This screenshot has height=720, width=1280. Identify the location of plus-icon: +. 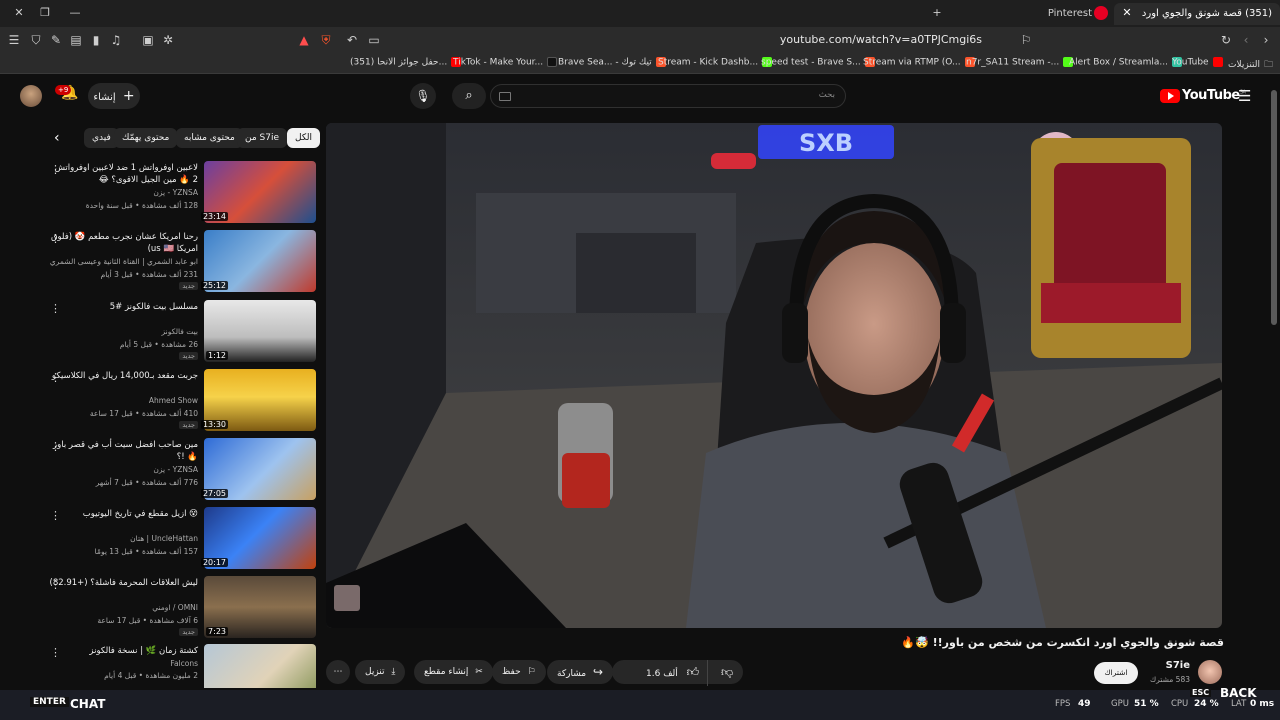
(128, 96).